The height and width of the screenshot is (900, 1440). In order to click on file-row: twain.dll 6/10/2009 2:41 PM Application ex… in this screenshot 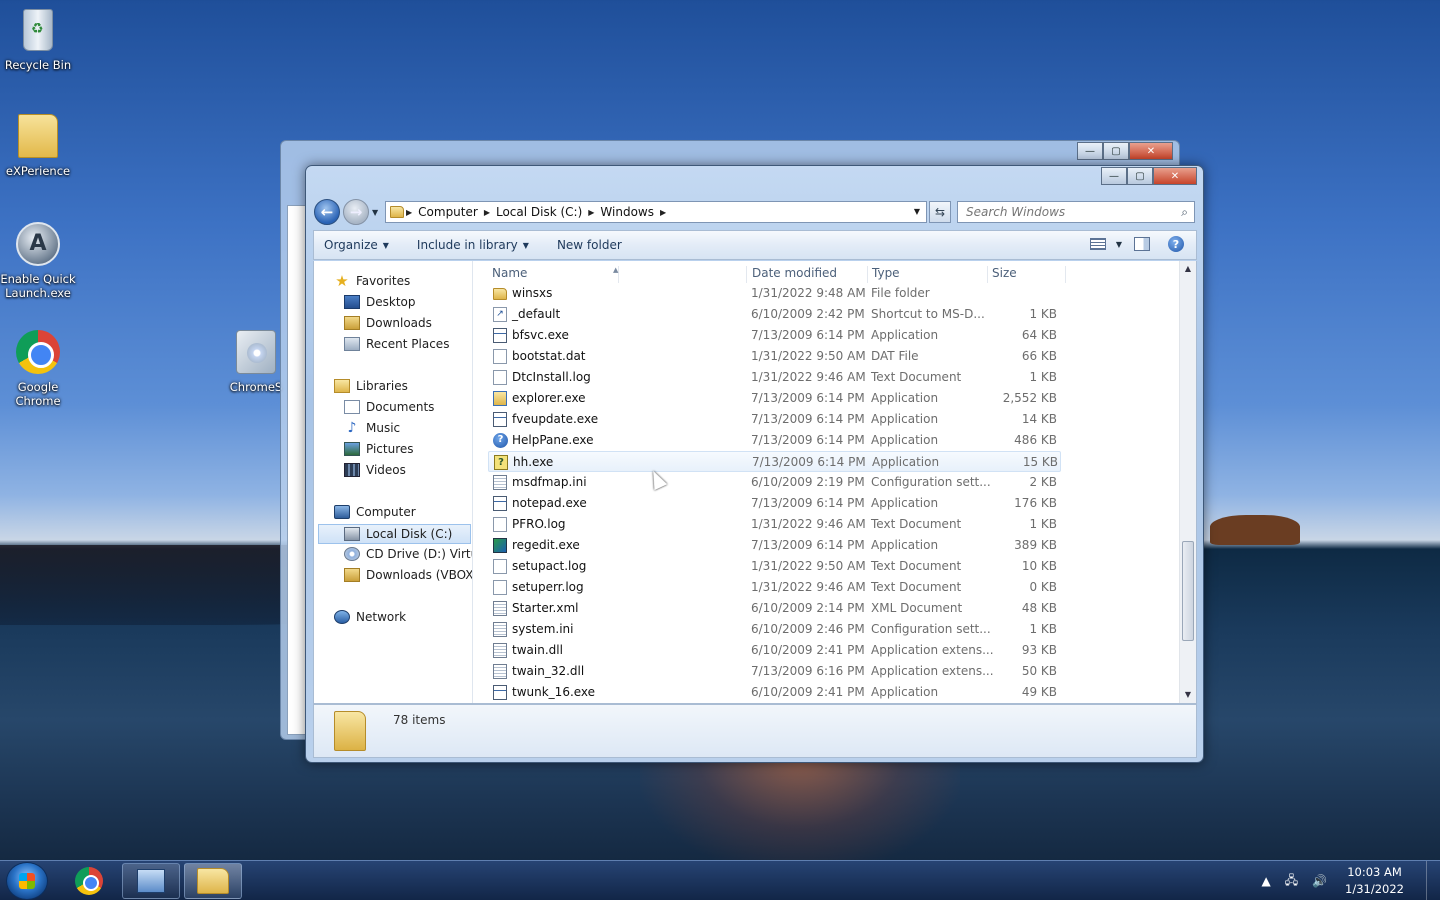, I will do `click(774, 650)`.